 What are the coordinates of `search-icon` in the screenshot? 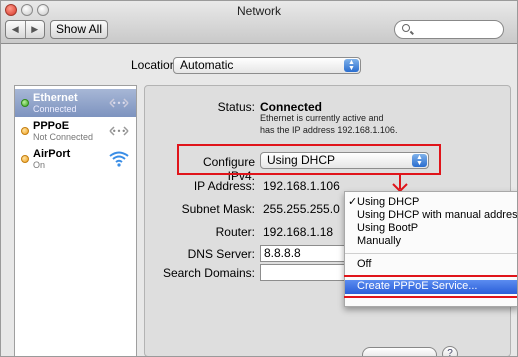 It's located at (406, 28).